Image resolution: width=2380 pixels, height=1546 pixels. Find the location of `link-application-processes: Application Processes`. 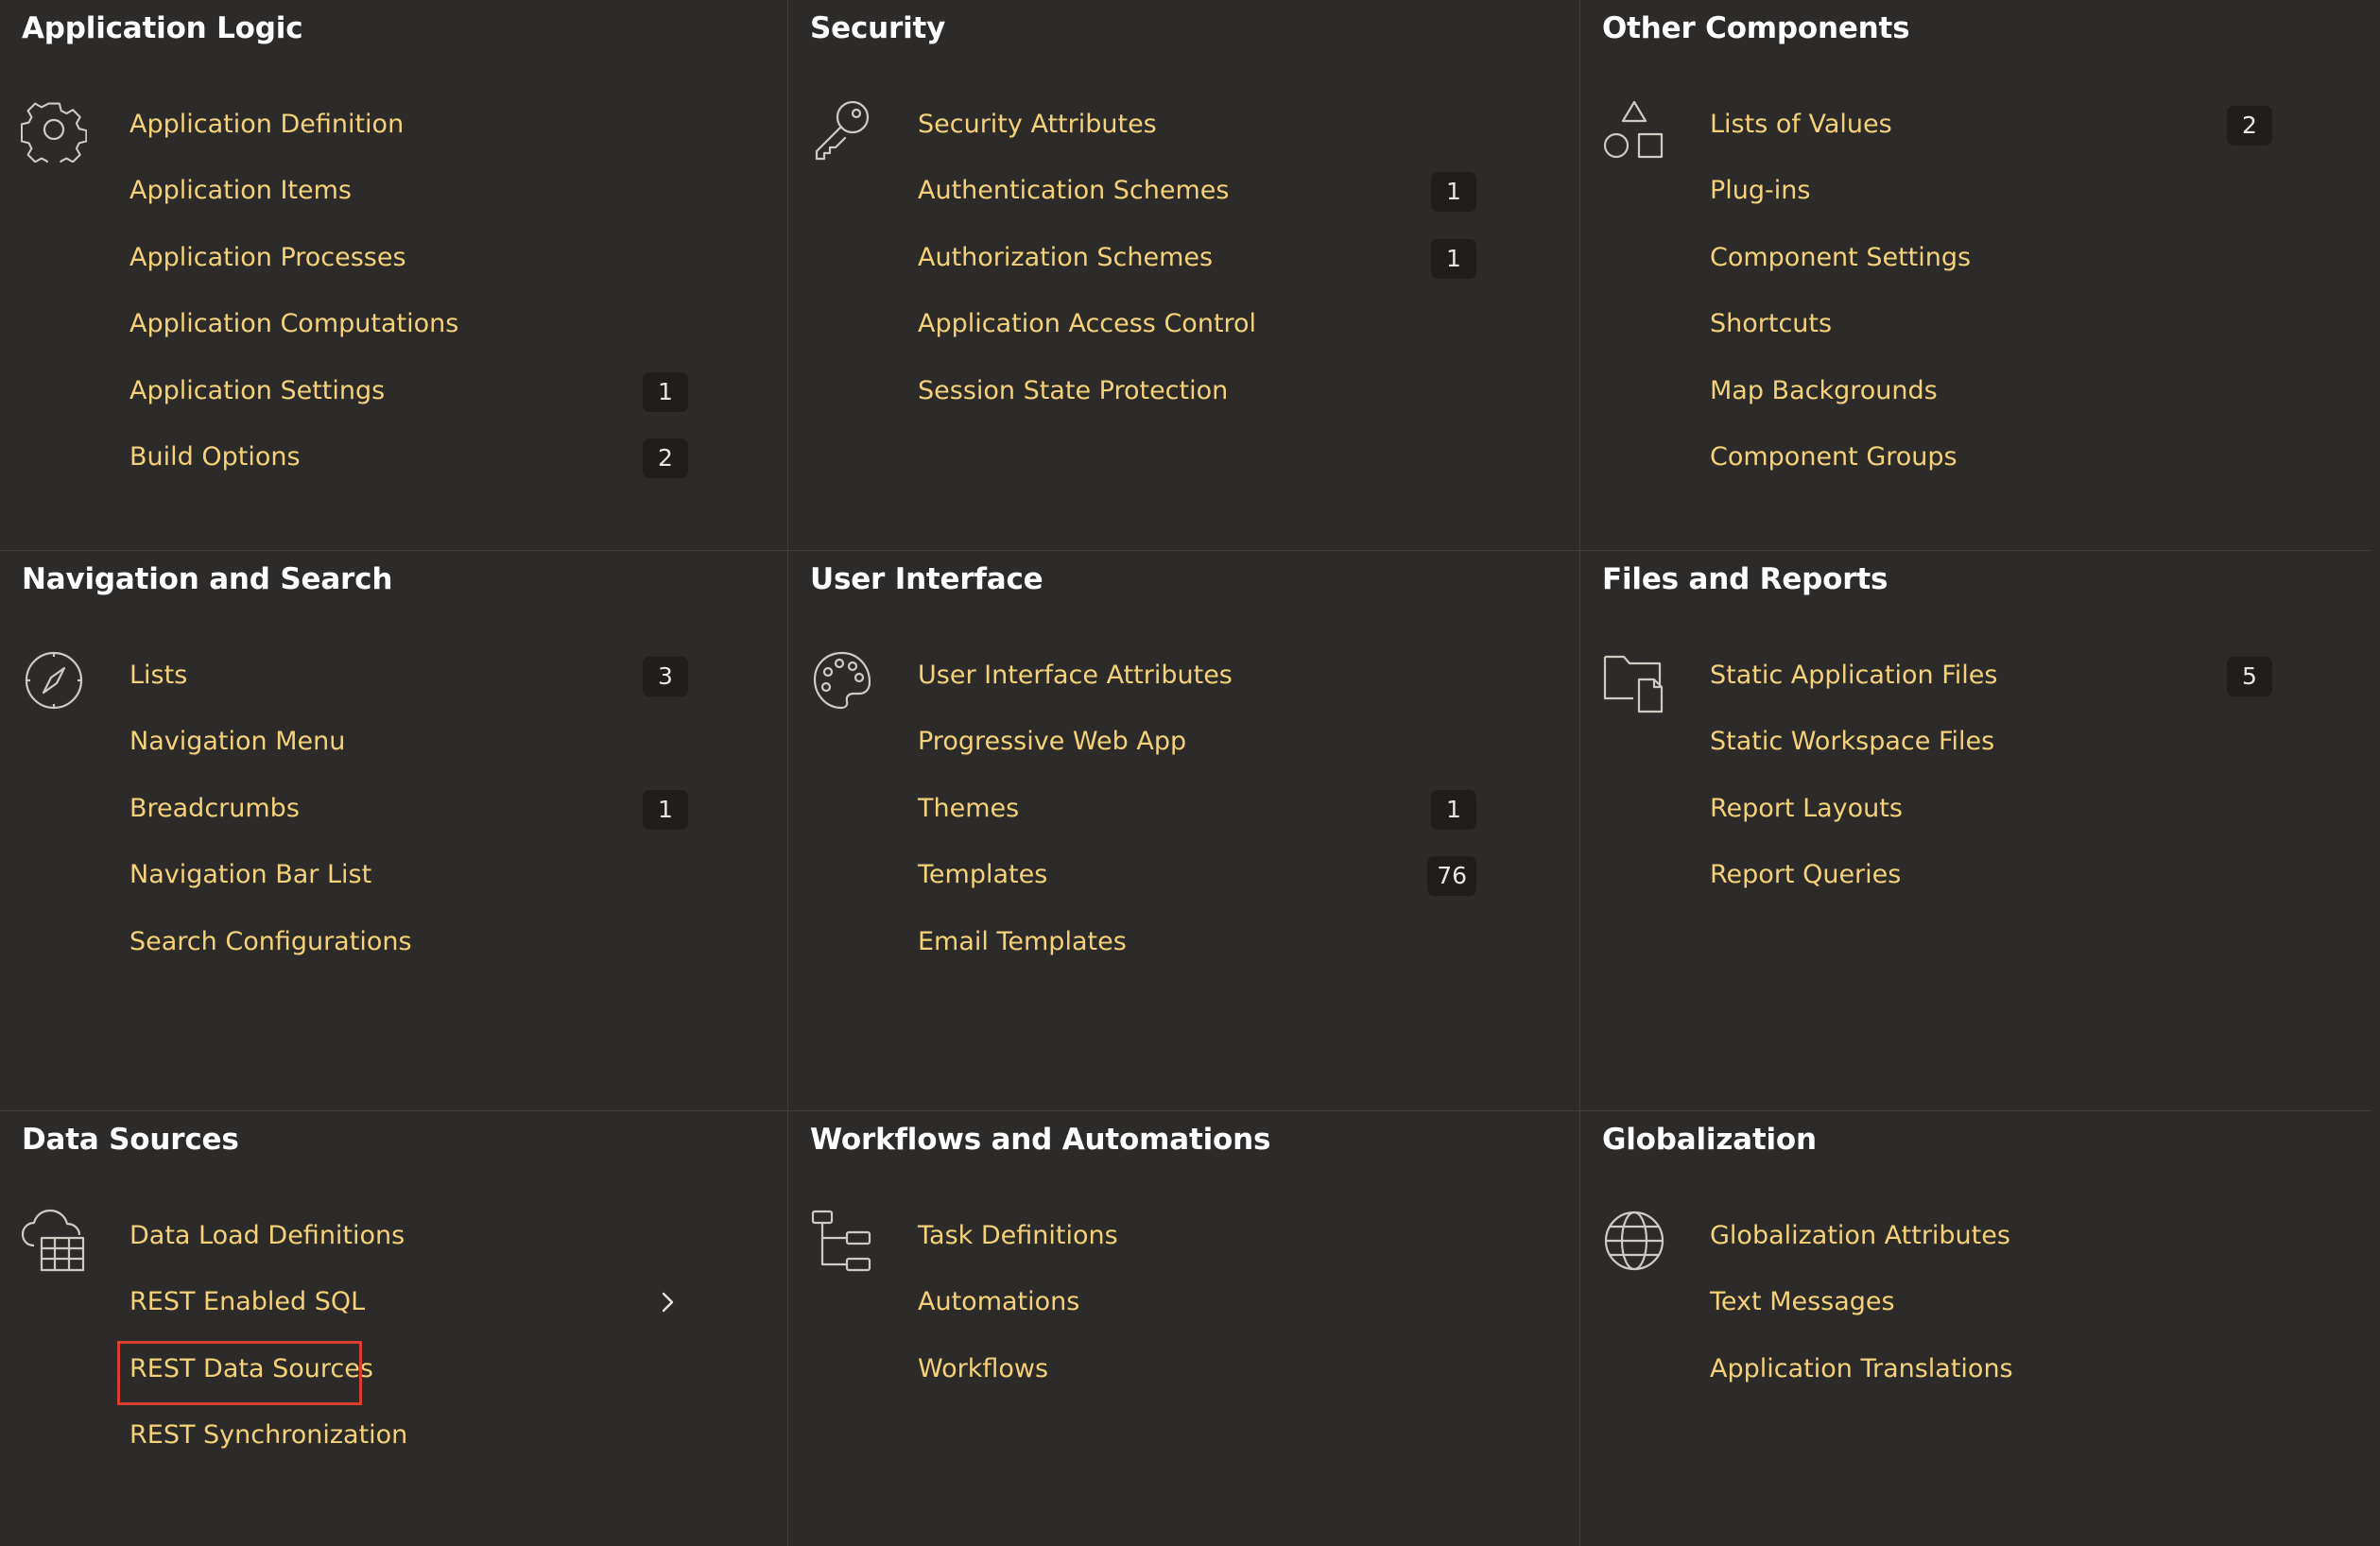

link-application-processes: Application Processes is located at coordinates (268, 258).